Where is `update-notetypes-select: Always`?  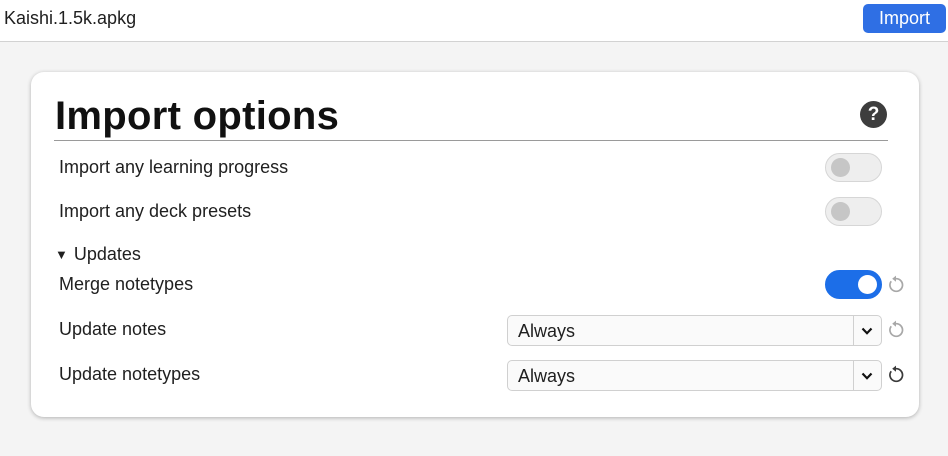 update-notetypes-select: Always is located at coordinates (694, 375).